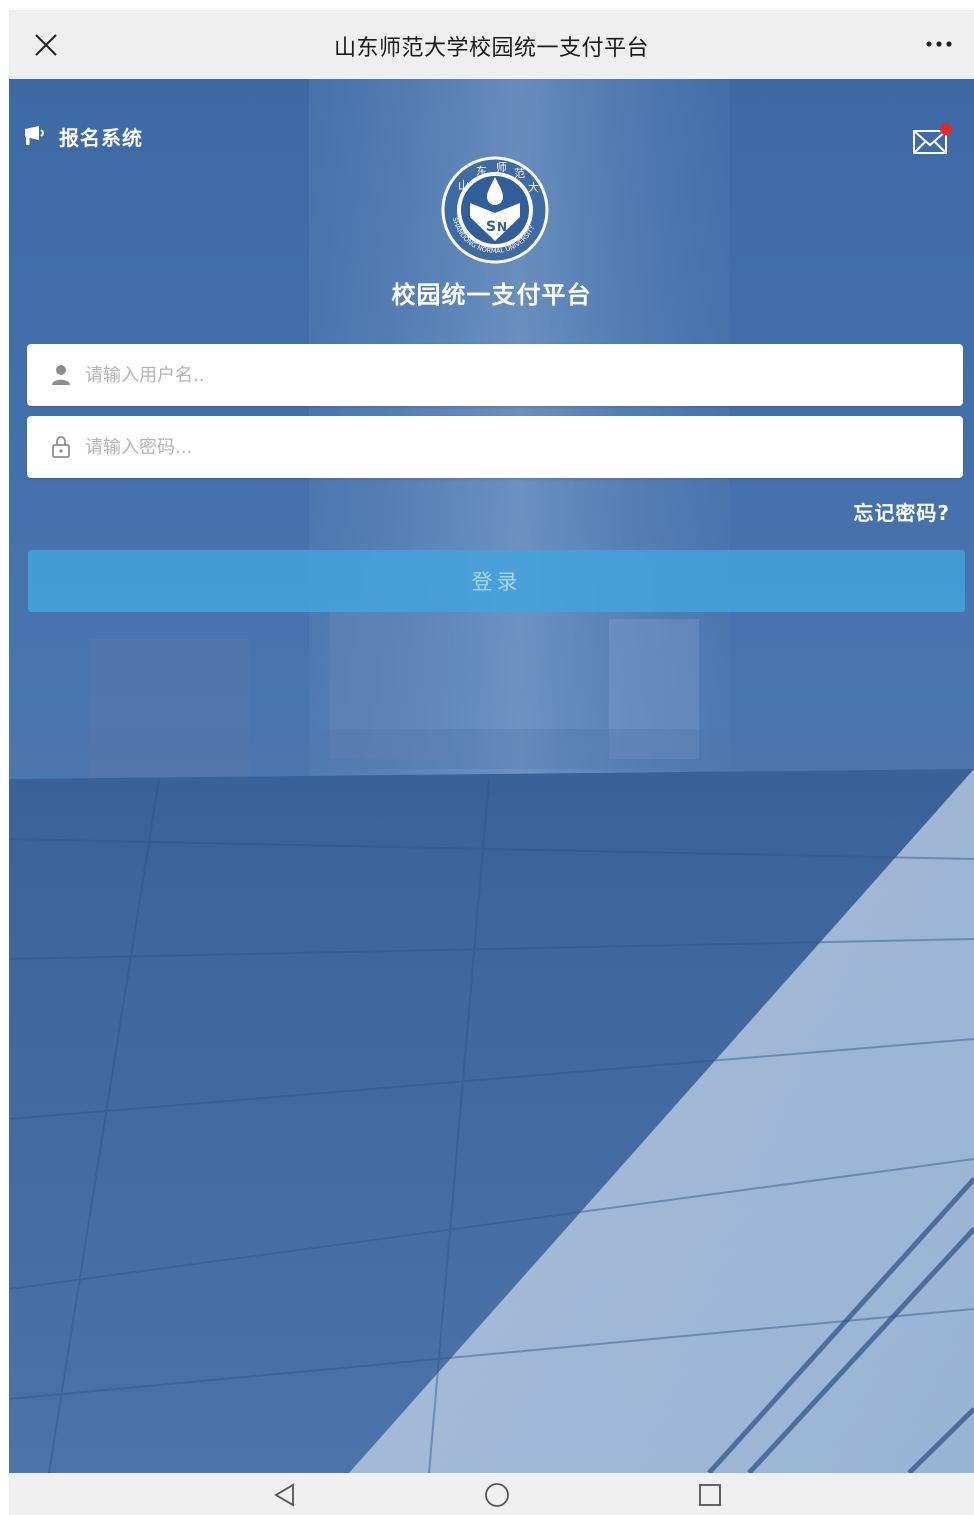  I want to click on svg-text: 山, so click(463, 185).